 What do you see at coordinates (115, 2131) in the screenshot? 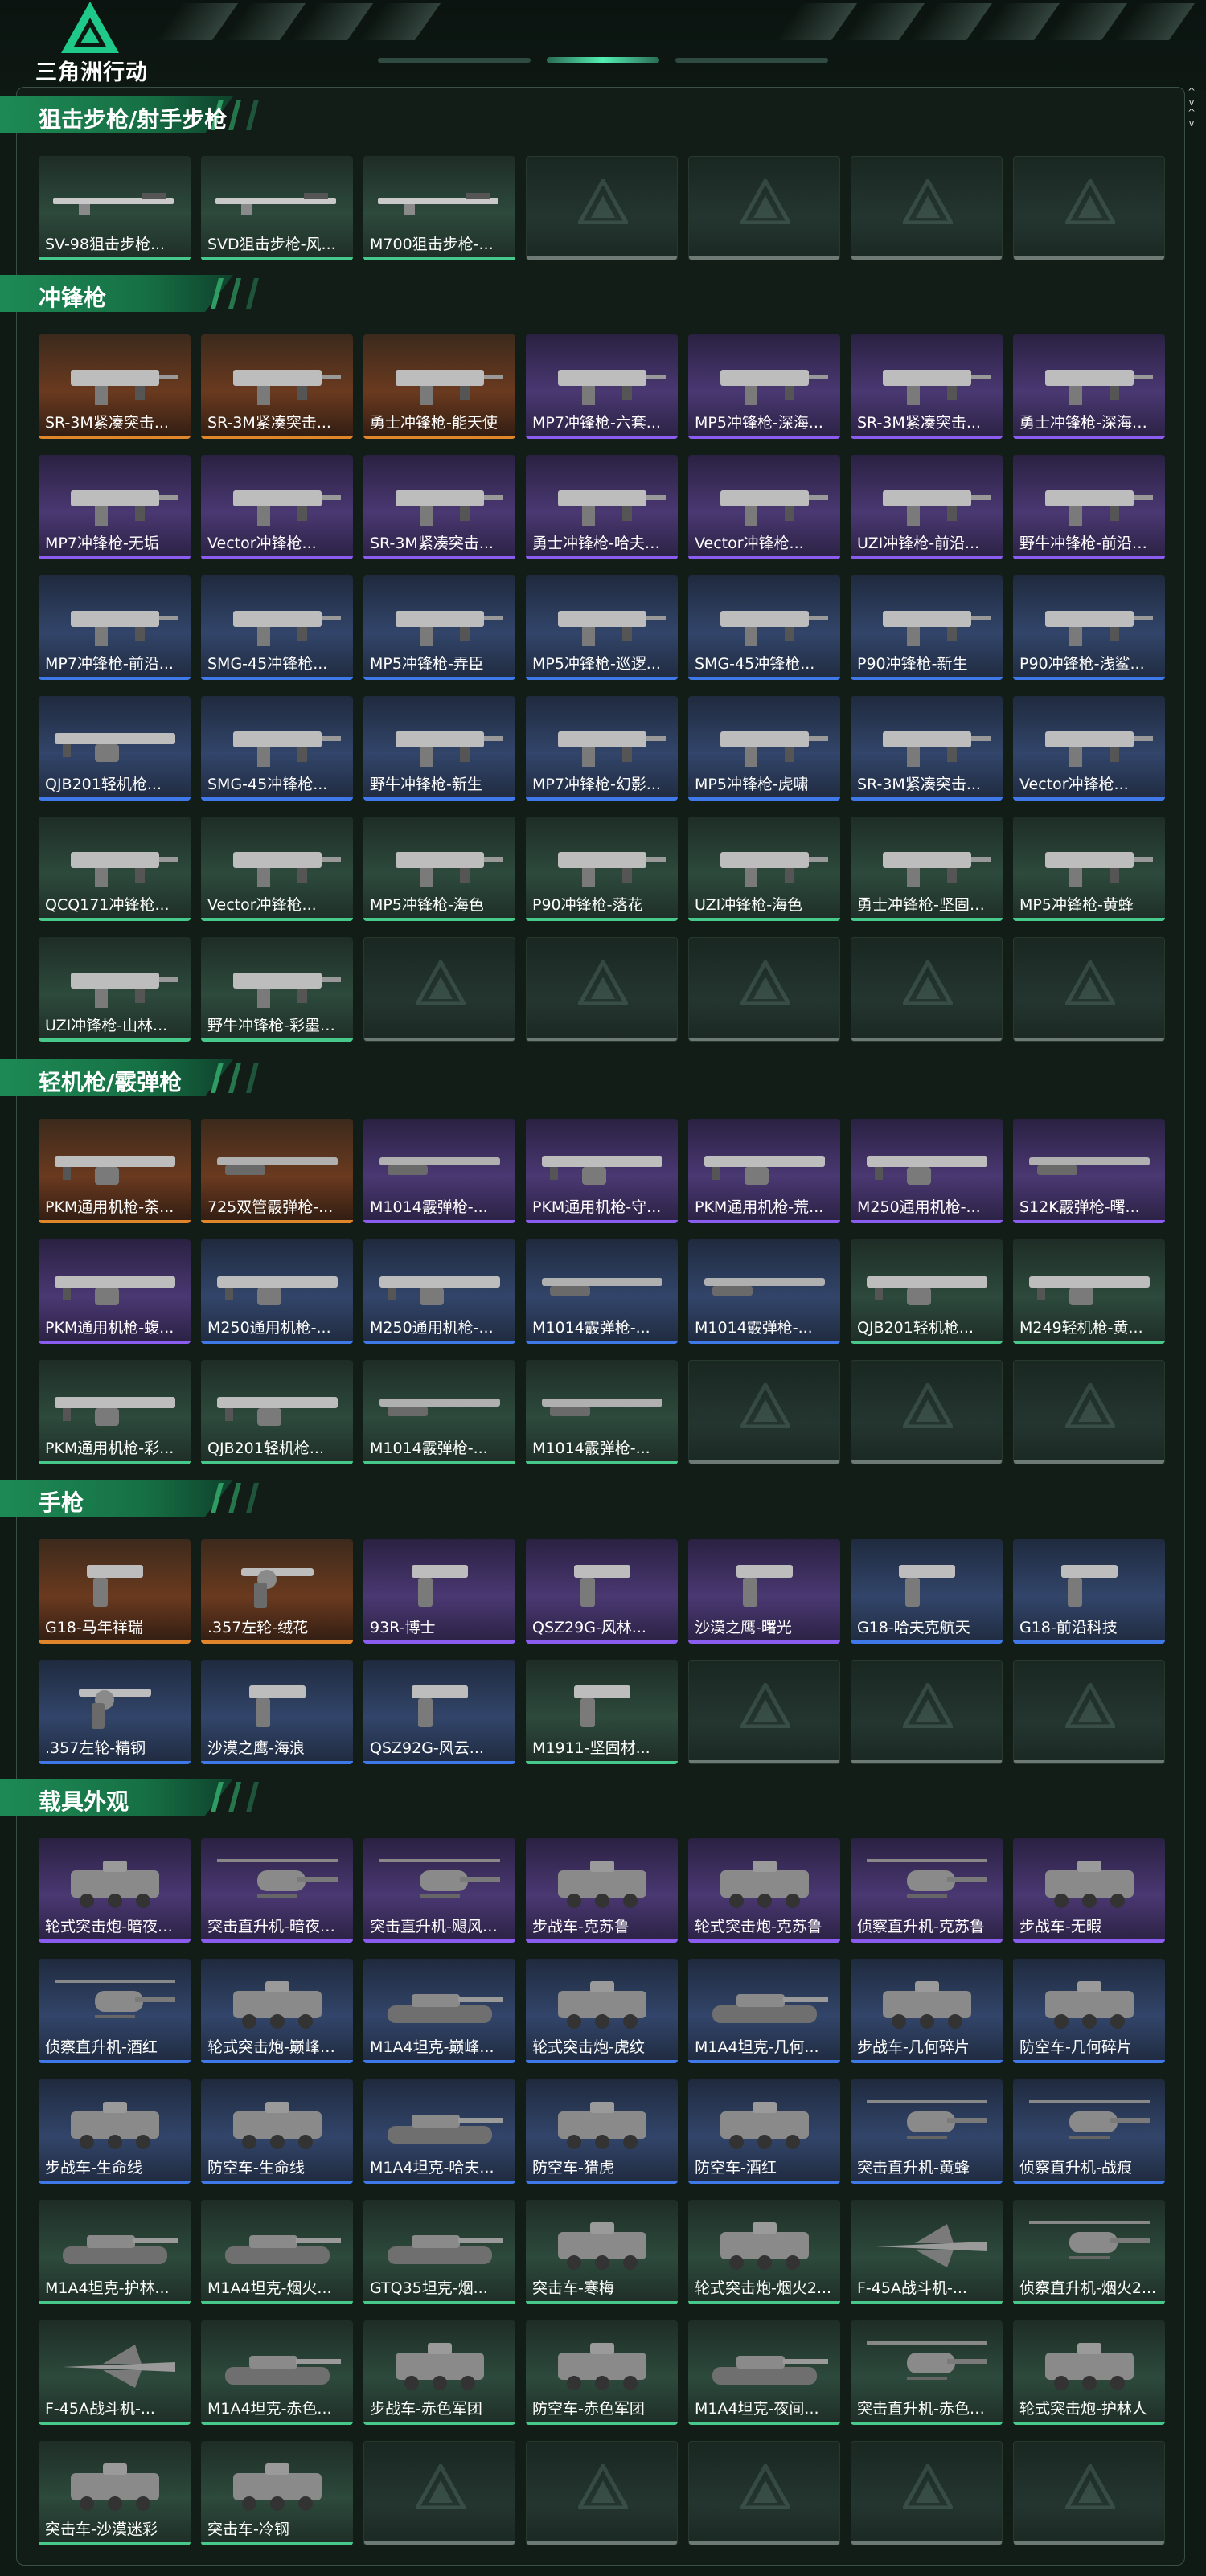
I see `item-card: 步战车-生命线` at bounding box center [115, 2131].